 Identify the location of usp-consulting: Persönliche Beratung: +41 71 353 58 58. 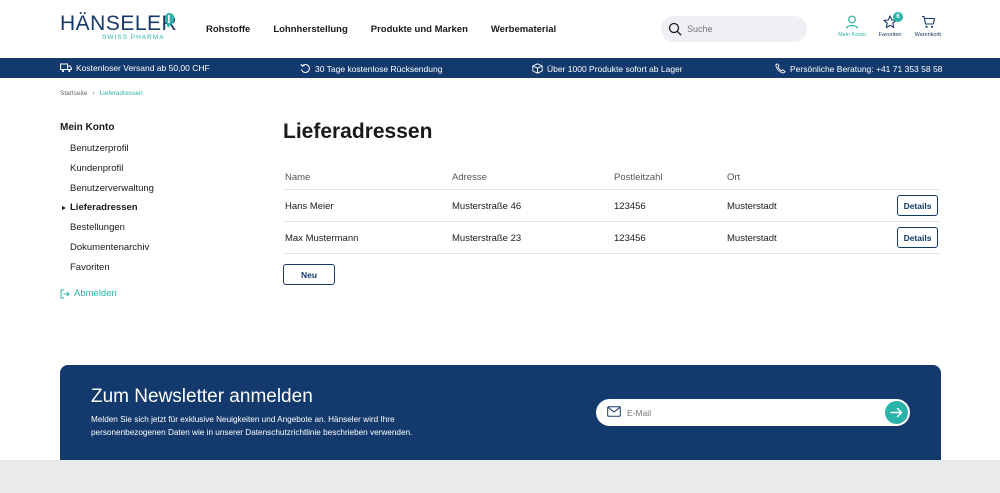
(858, 68).